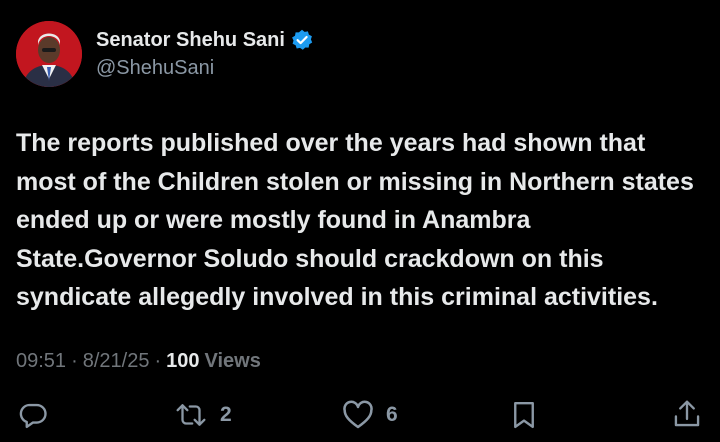 The width and height of the screenshot is (720, 442). What do you see at coordinates (232, 361) in the screenshot?
I see `views-label: Views` at bounding box center [232, 361].